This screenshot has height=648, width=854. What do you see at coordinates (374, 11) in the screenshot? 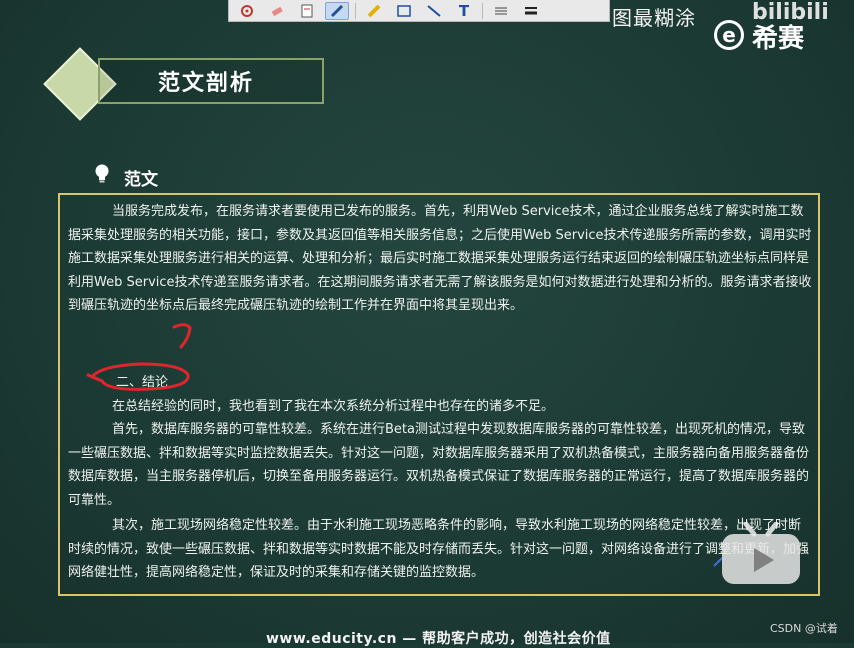
I see `highlighter-icon` at bounding box center [374, 11].